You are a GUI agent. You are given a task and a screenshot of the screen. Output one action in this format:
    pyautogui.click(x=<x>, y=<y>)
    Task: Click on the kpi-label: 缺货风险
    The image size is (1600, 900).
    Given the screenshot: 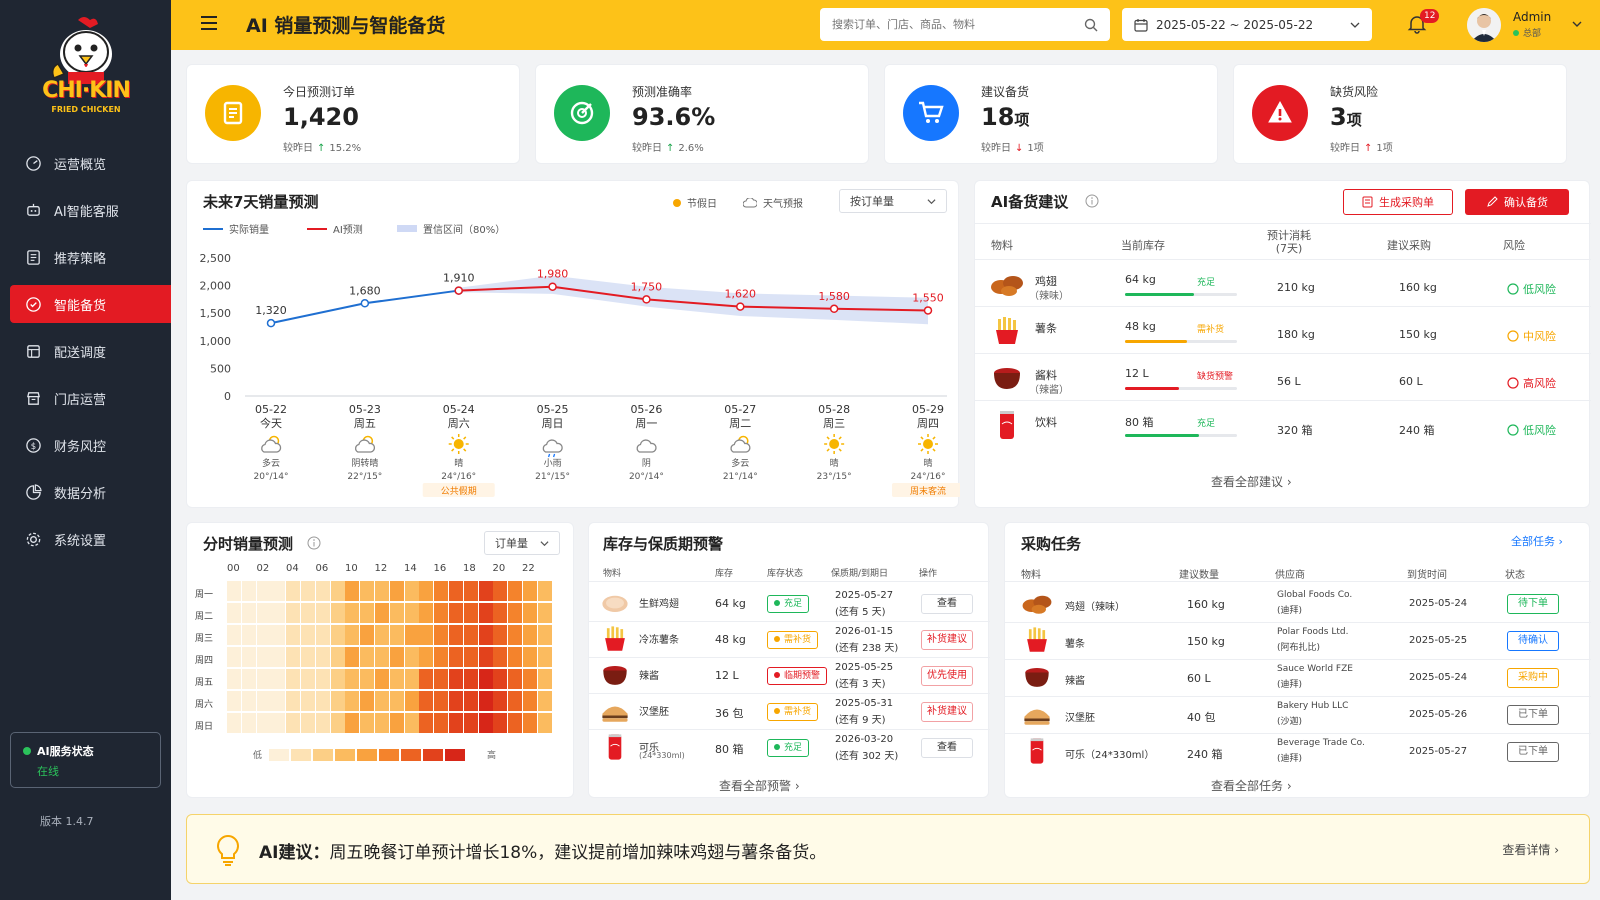 What is the action you would take?
    pyautogui.click(x=1354, y=92)
    